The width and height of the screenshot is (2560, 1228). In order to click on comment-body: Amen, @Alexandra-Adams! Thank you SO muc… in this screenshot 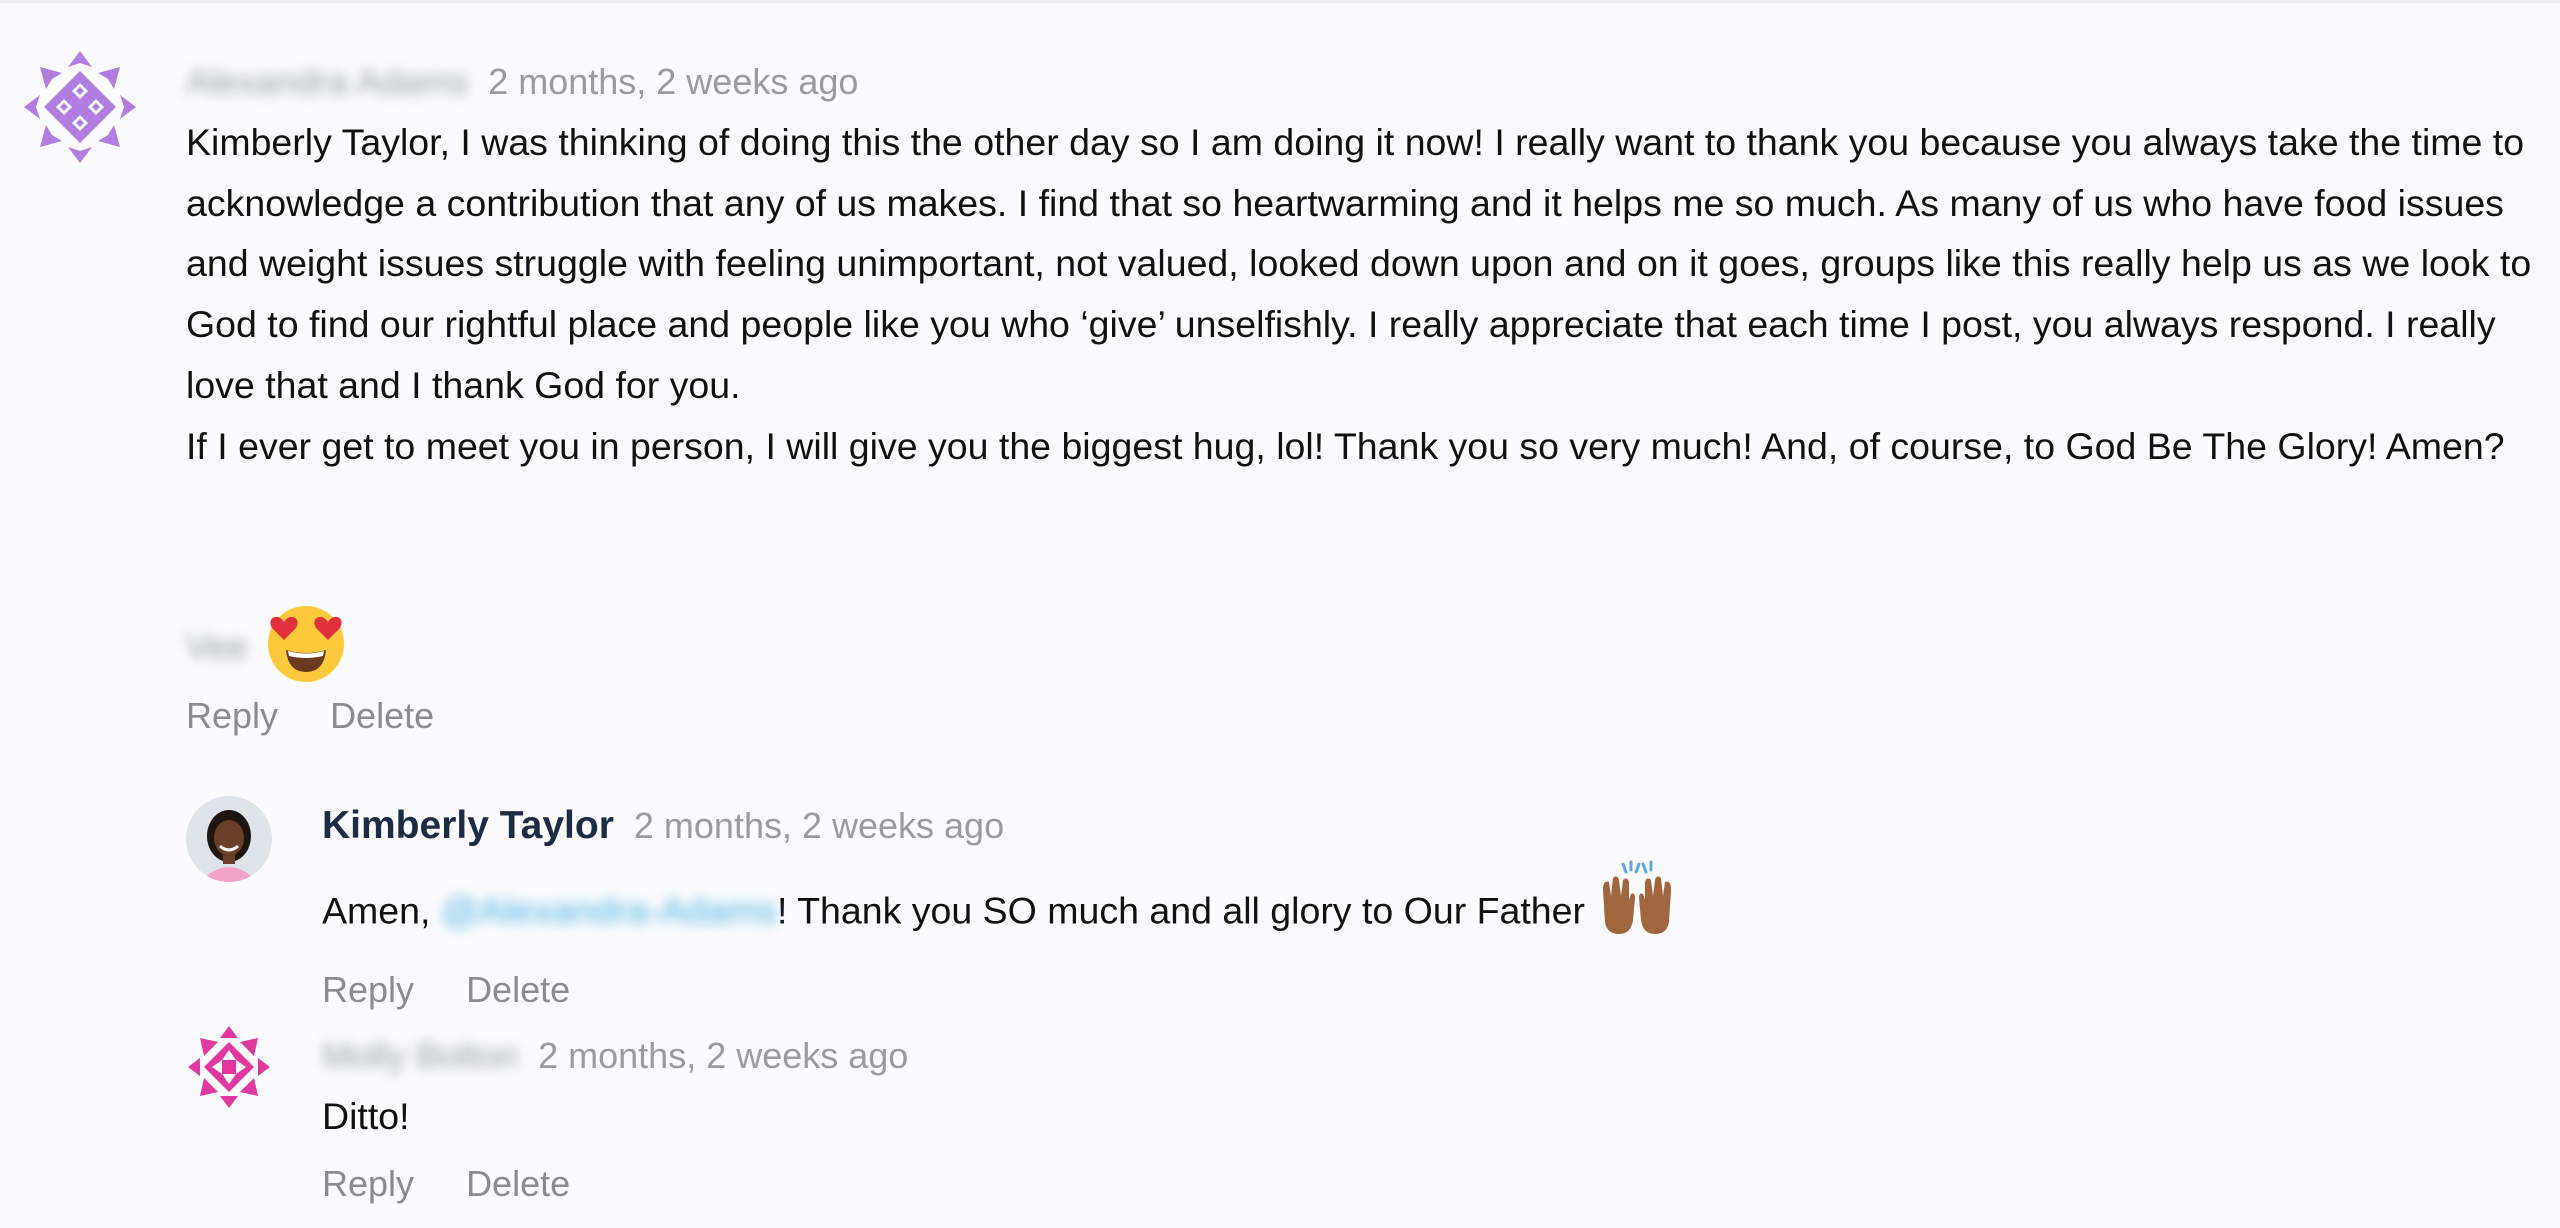, I will do `click(1422, 913)`.